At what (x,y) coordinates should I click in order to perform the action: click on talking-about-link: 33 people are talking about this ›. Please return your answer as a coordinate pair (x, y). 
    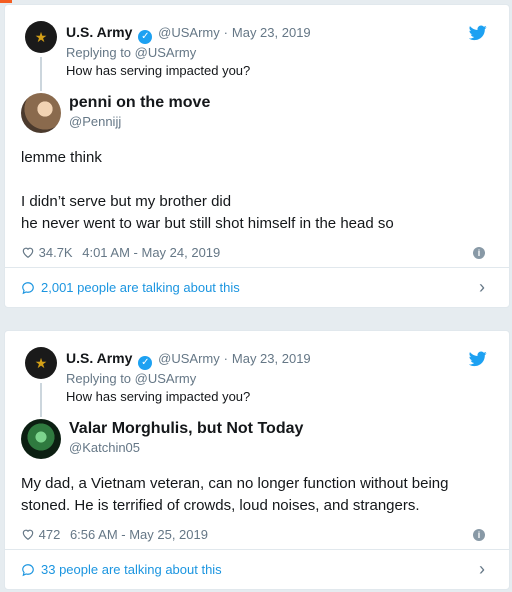
    Looking at the image, I should click on (257, 569).